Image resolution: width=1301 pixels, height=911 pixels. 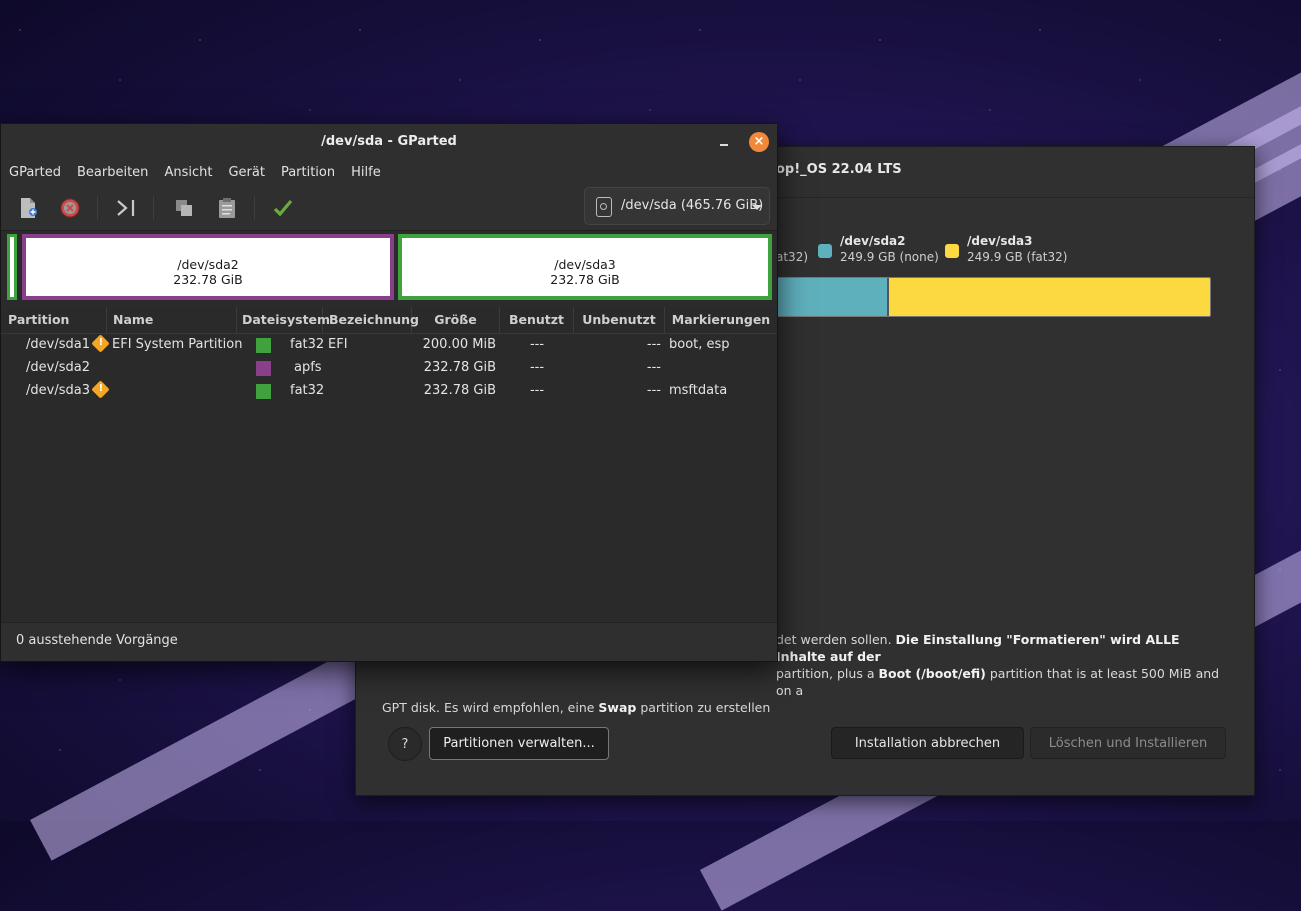 I want to click on partition-path: /dev/sda3, so click(x=58, y=390).